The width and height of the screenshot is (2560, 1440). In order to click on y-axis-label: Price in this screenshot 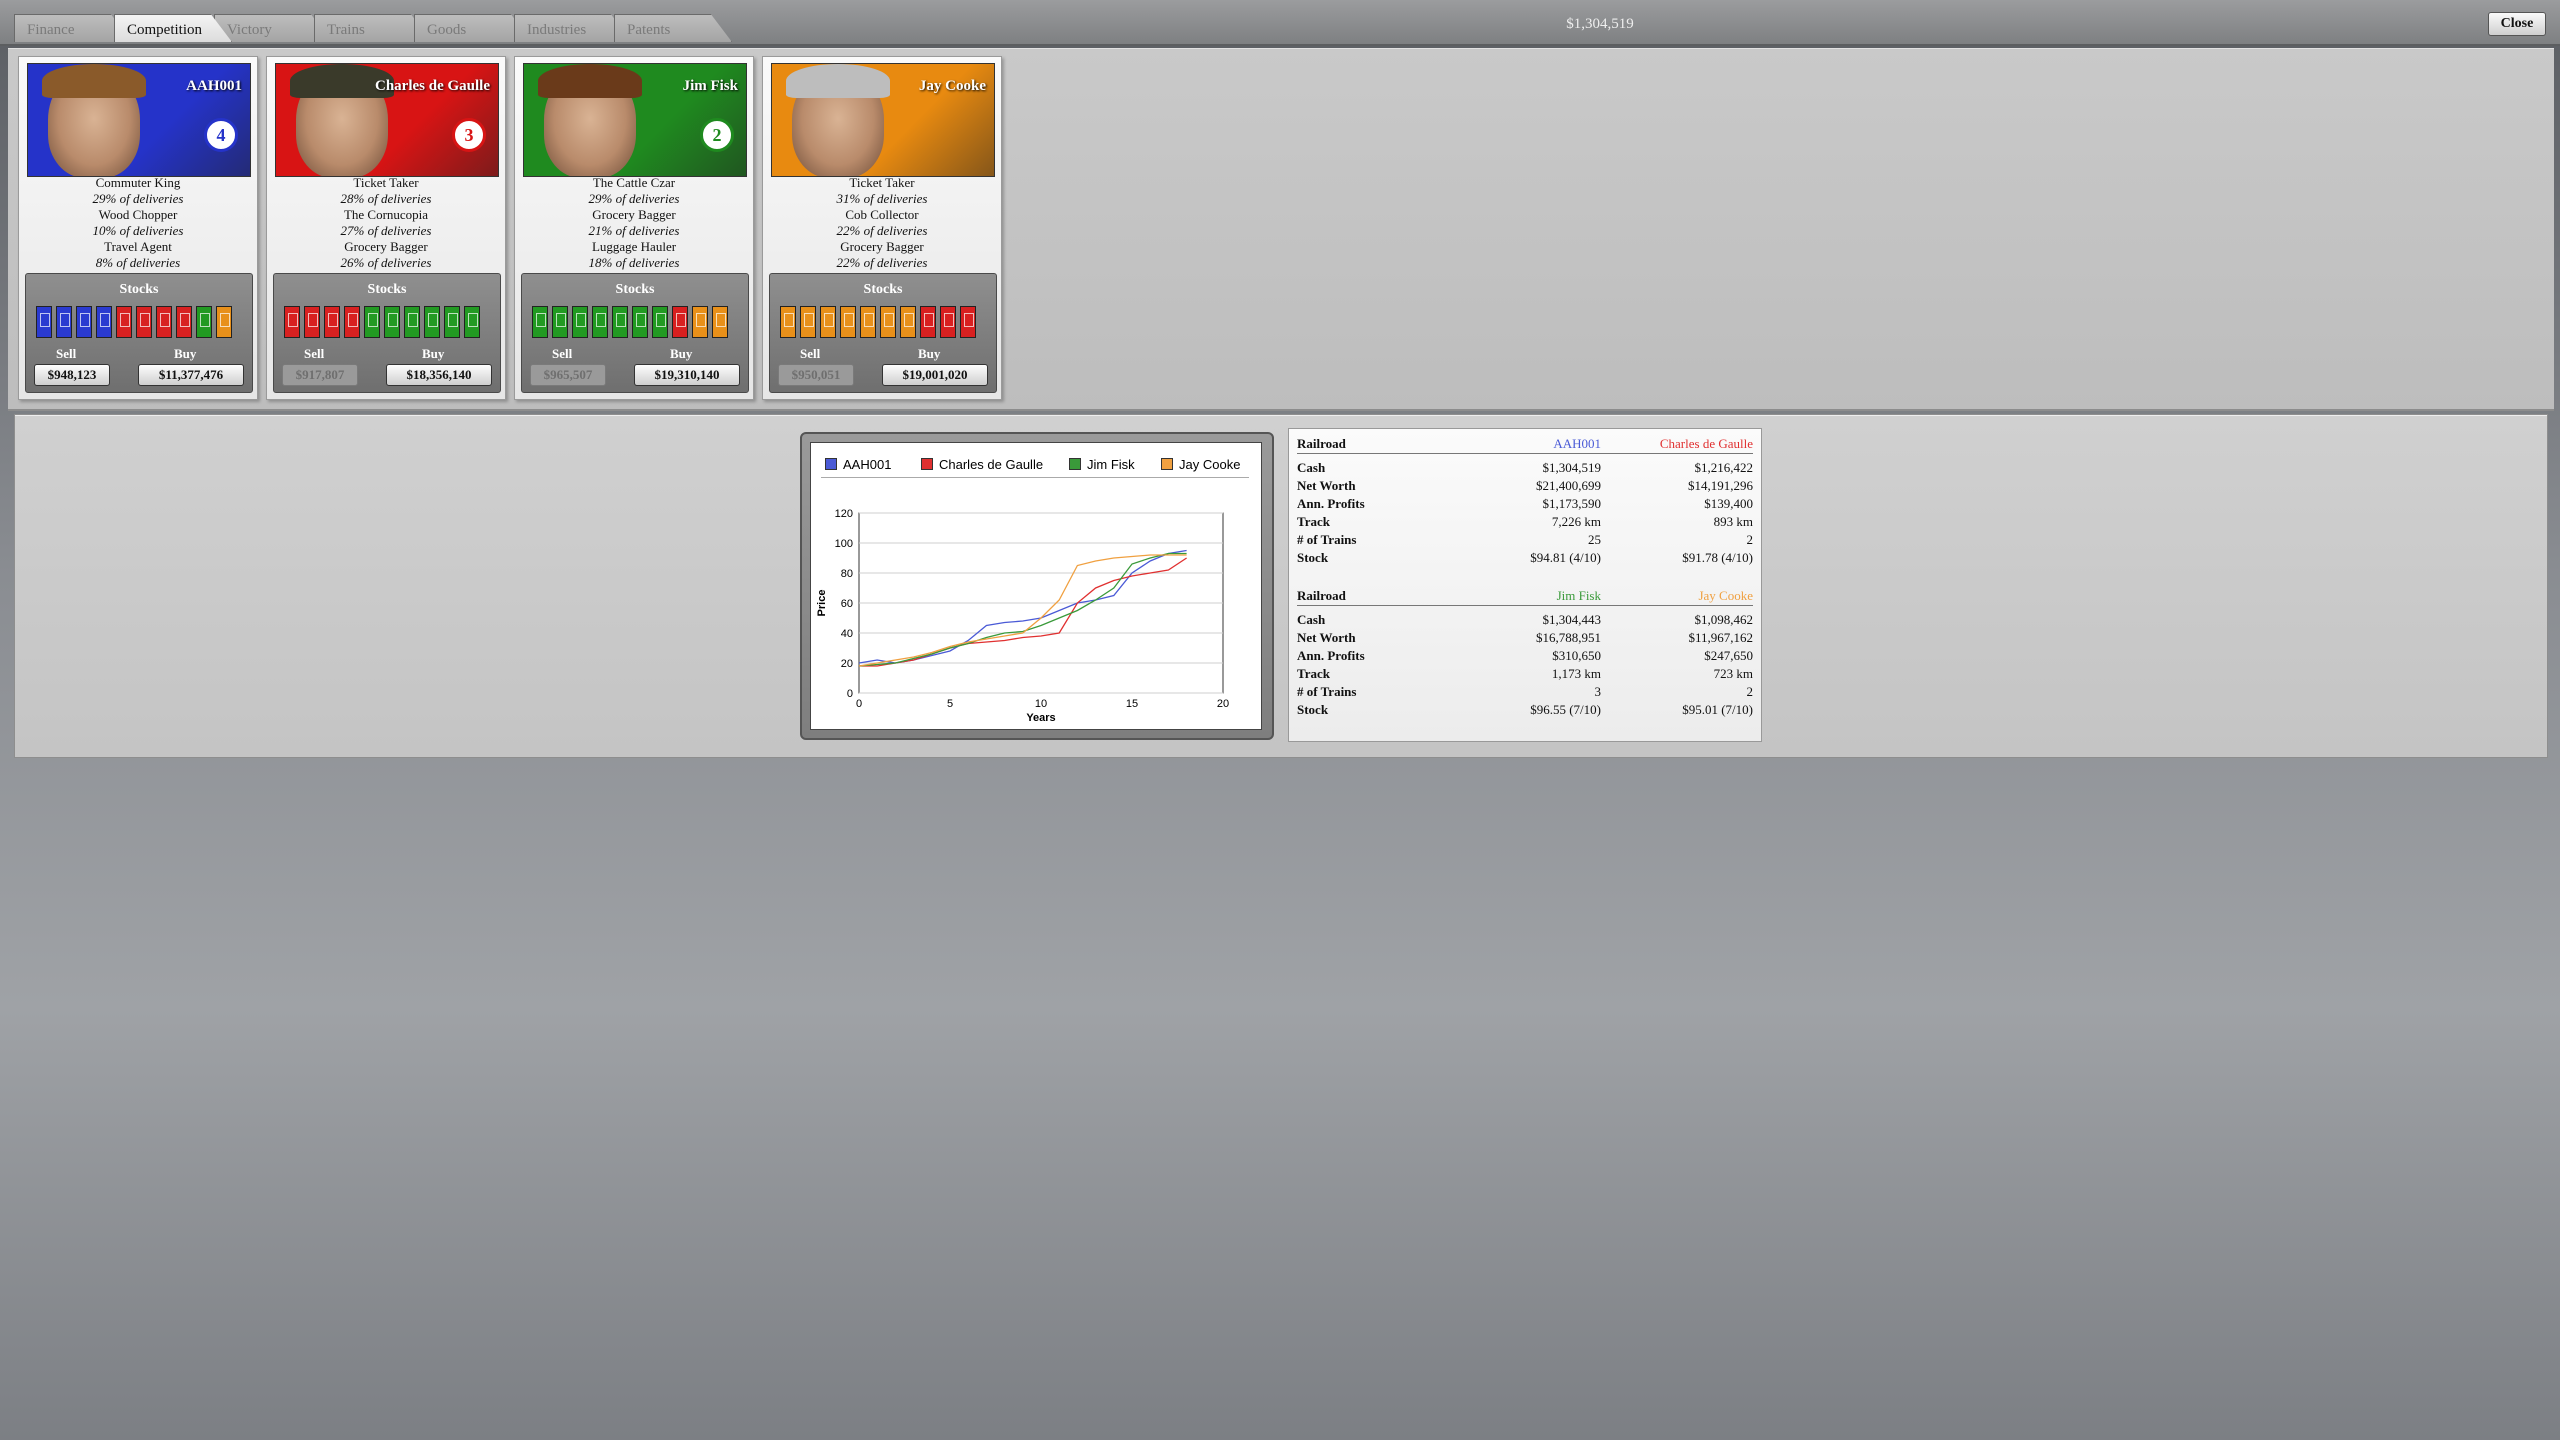, I will do `click(822, 603)`.